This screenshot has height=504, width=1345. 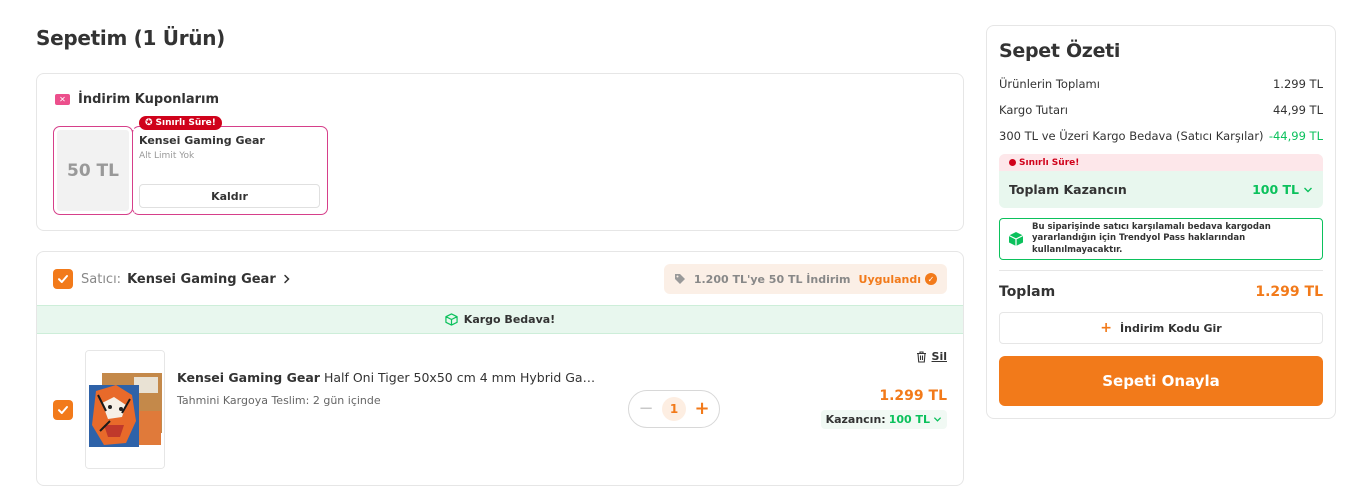 I want to click on trash-icon, so click(x=921, y=356).